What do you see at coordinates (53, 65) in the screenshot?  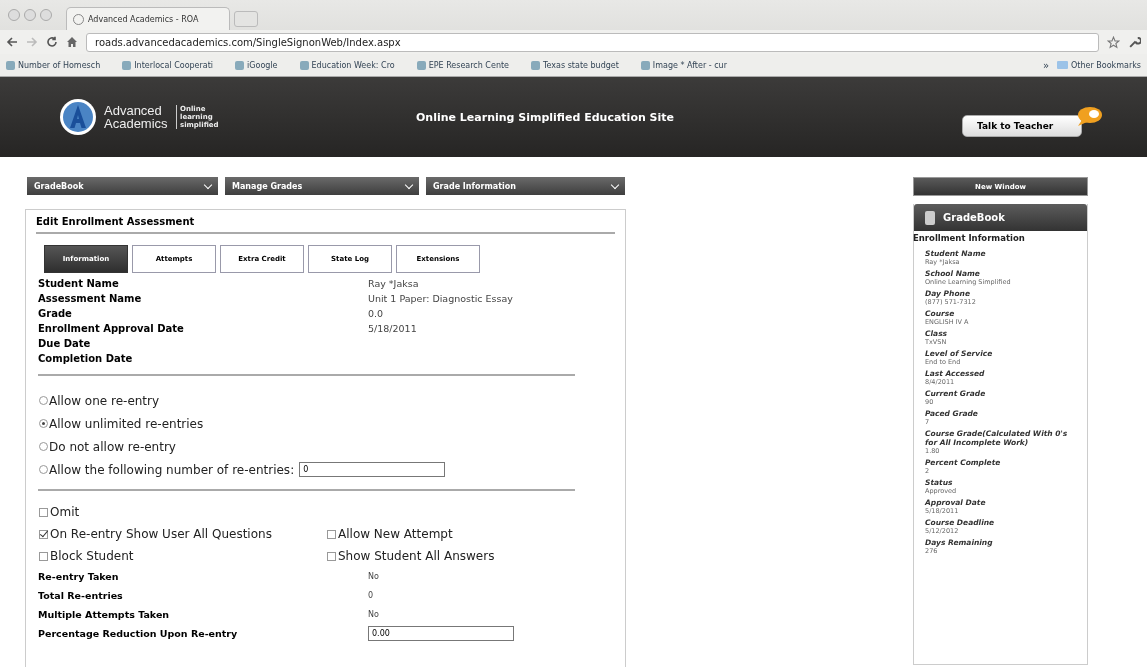 I see `bookmark: Number of Homesch` at bounding box center [53, 65].